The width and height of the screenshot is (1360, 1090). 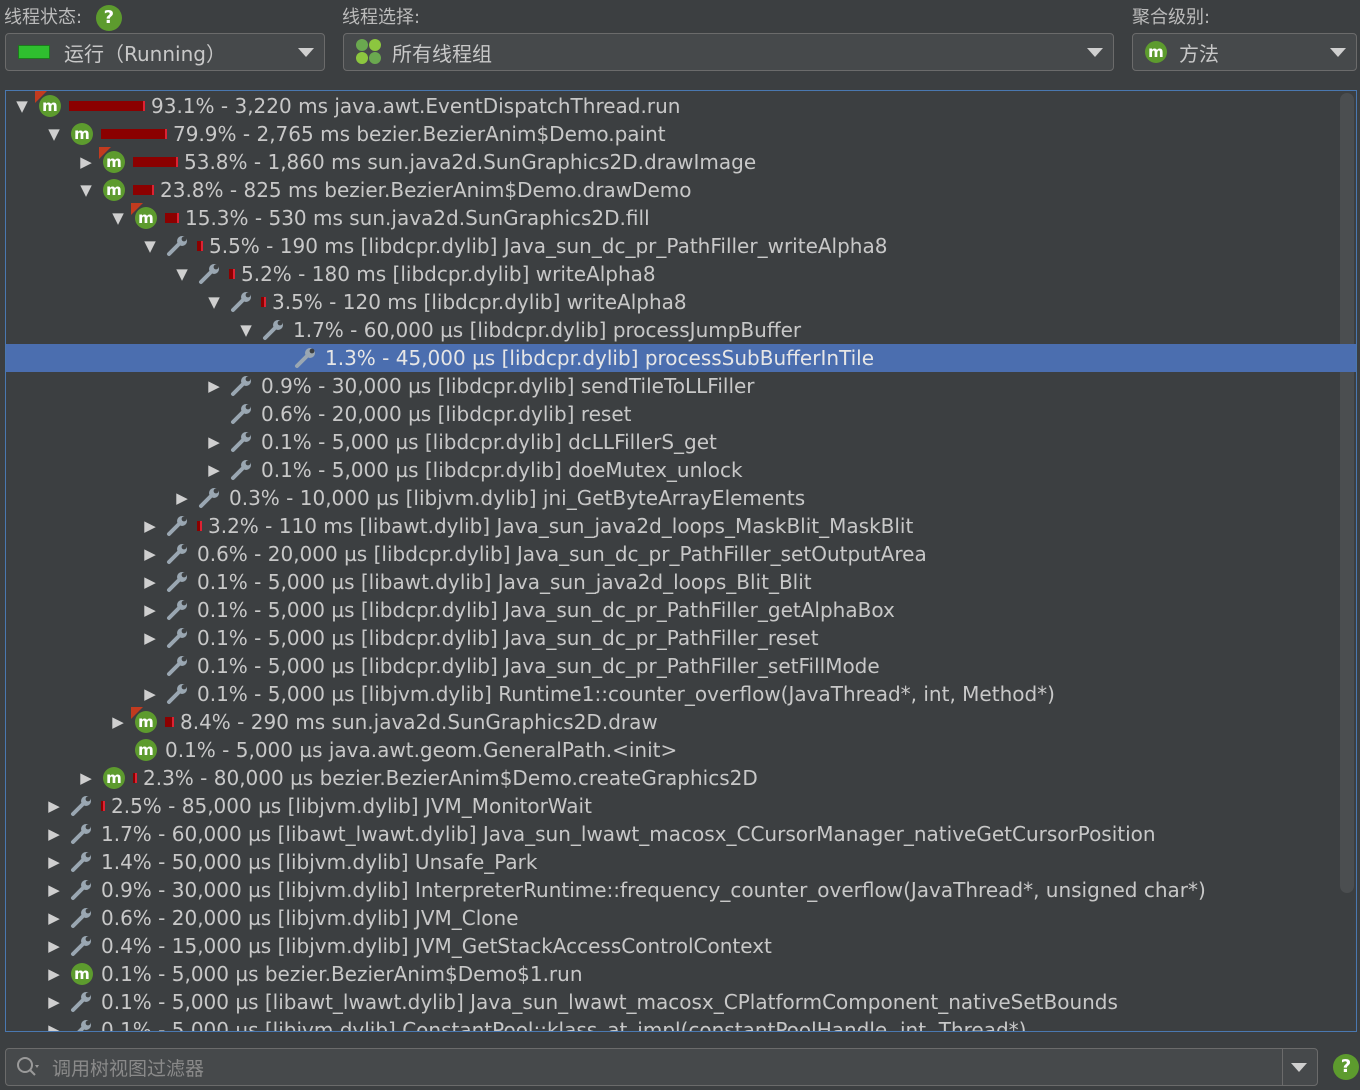 What do you see at coordinates (681, 414) in the screenshot?
I see `tree-row: 0.6% - 20,000 µs [libdcpr.dylib] reset` at bounding box center [681, 414].